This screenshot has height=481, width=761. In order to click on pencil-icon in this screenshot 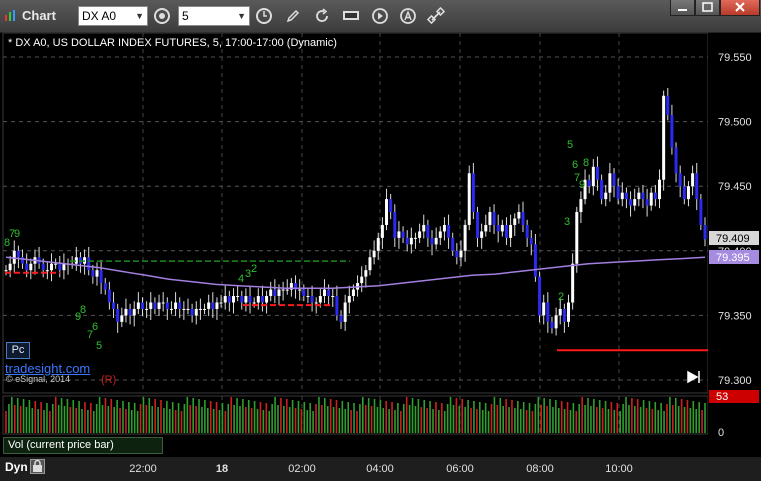, I will do `click(293, 16)`.